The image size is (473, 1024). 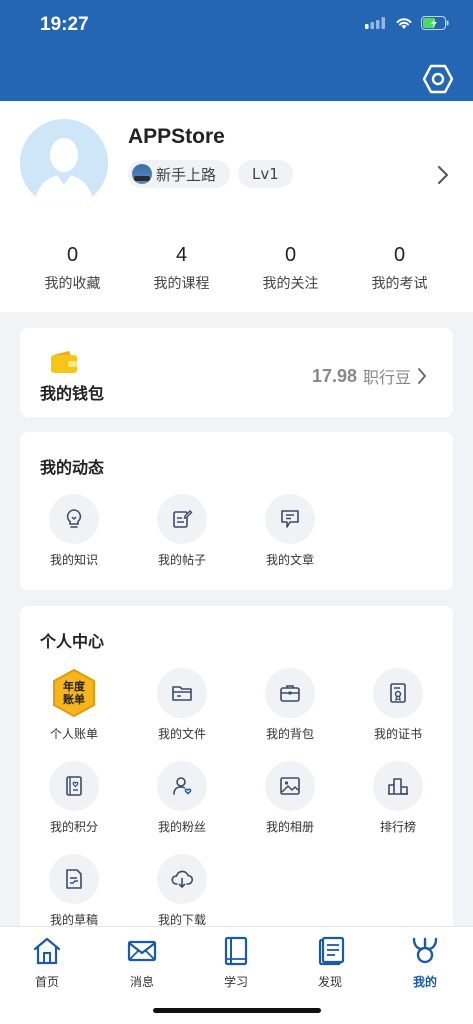 I want to click on home-indicator, so click(x=237, y=1010).